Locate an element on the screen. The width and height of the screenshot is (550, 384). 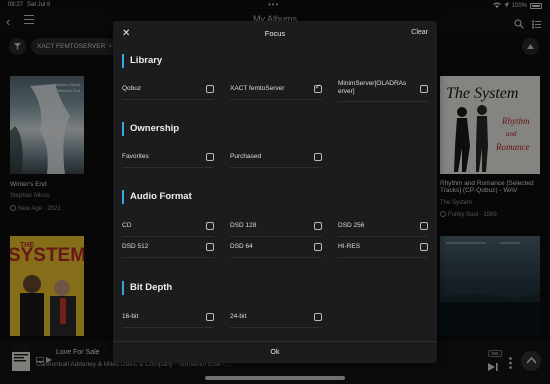
ok-button: Ok is located at coordinates (275, 352).